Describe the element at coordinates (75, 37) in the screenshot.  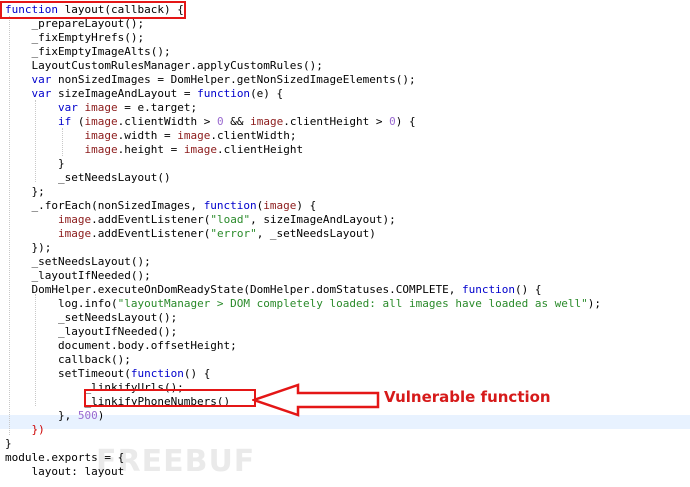
I see `code-line: _fixEmptyHrefs();` at that location.